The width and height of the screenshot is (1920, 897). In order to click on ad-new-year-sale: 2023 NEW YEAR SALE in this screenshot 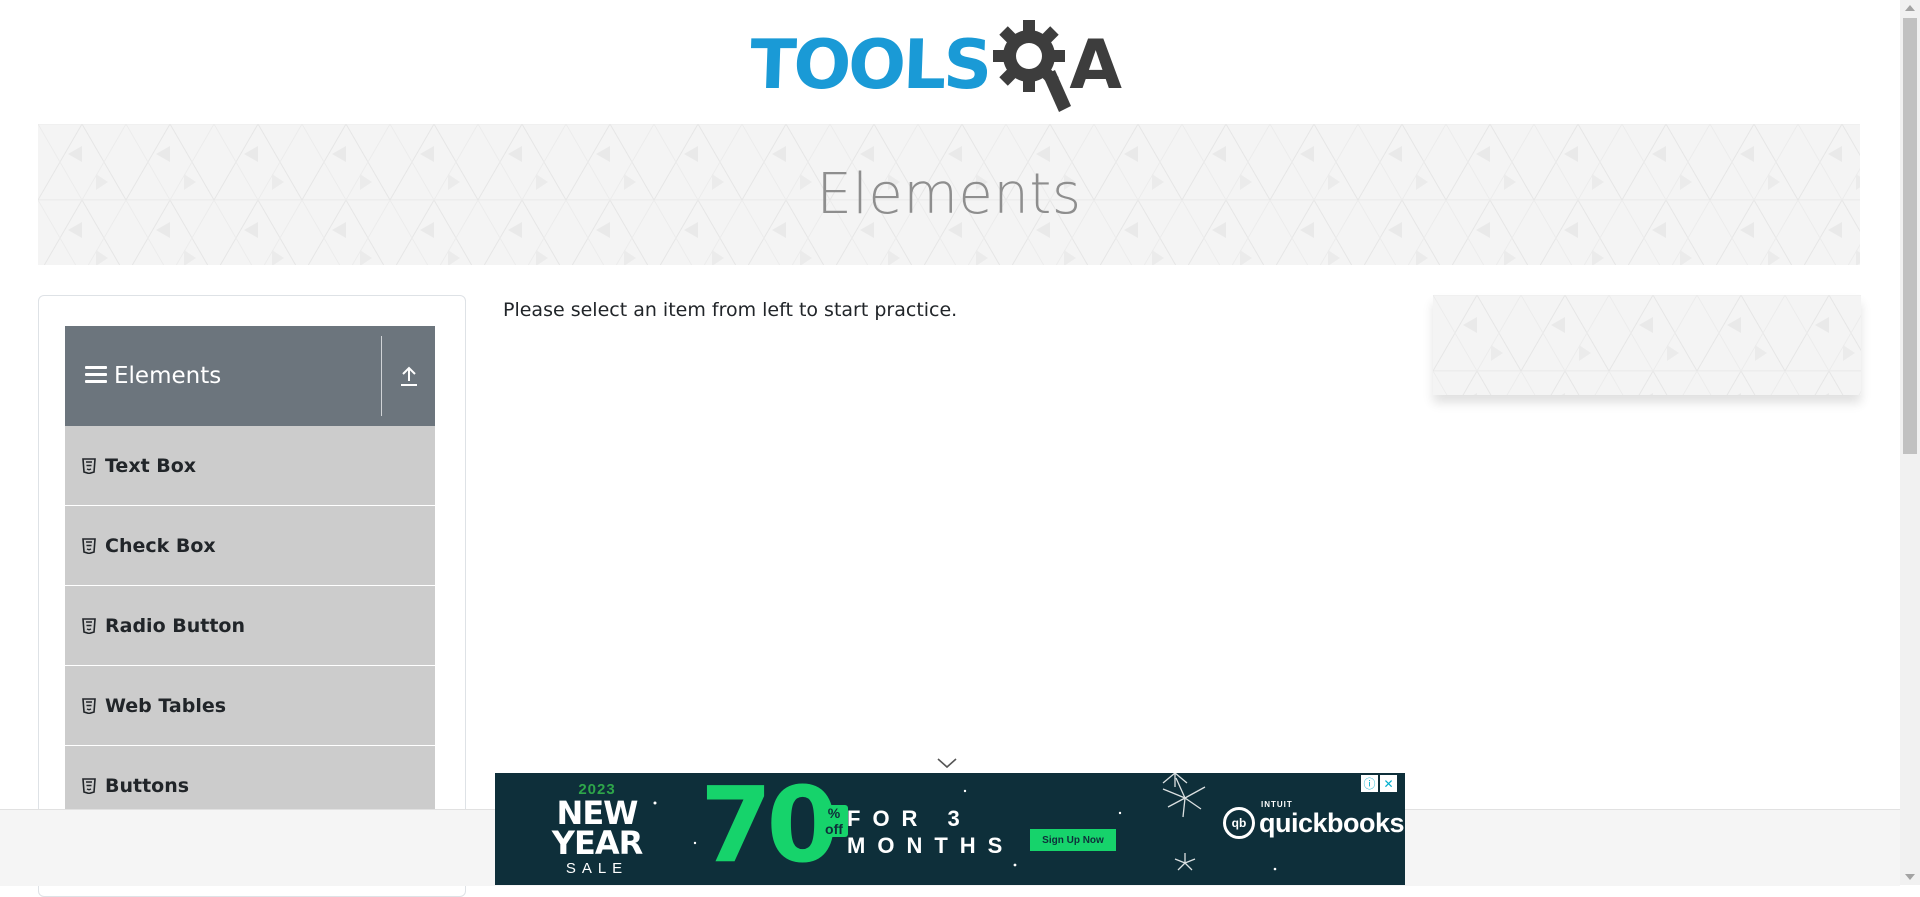, I will do `click(597, 829)`.